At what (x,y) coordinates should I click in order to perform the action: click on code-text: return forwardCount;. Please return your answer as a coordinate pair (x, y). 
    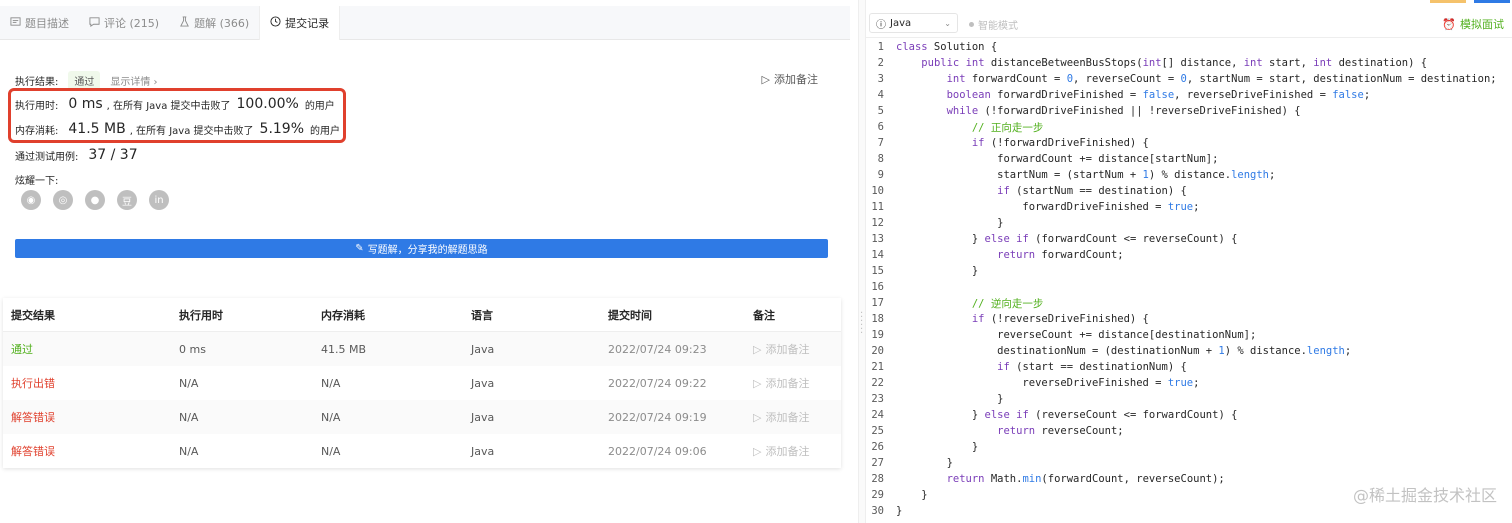
    Looking at the image, I should click on (1060, 255).